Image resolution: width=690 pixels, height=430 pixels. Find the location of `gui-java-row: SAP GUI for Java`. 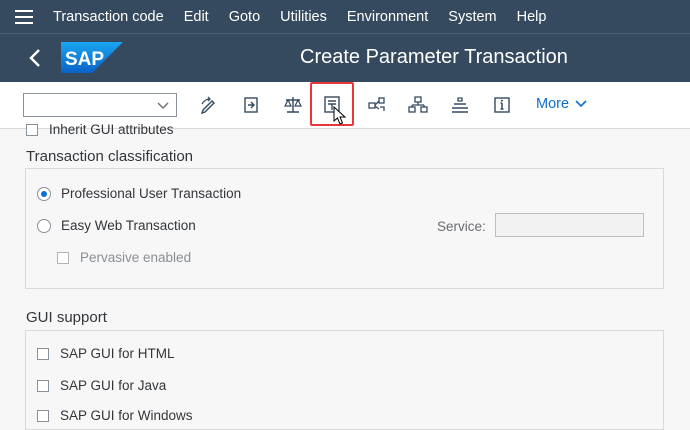

gui-java-row: SAP GUI for Java is located at coordinates (101, 385).